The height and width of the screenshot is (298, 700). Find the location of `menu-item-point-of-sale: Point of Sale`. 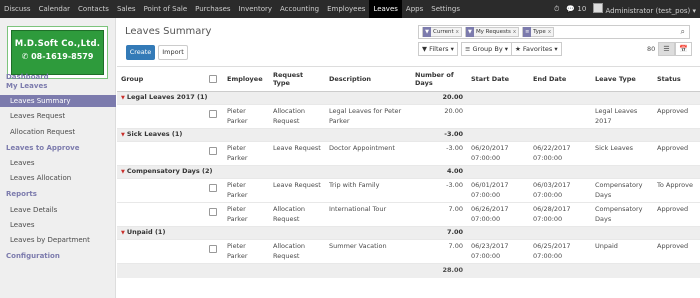

menu-item-point-of-sale: Point of Sale is located at coordinates (166, 9).